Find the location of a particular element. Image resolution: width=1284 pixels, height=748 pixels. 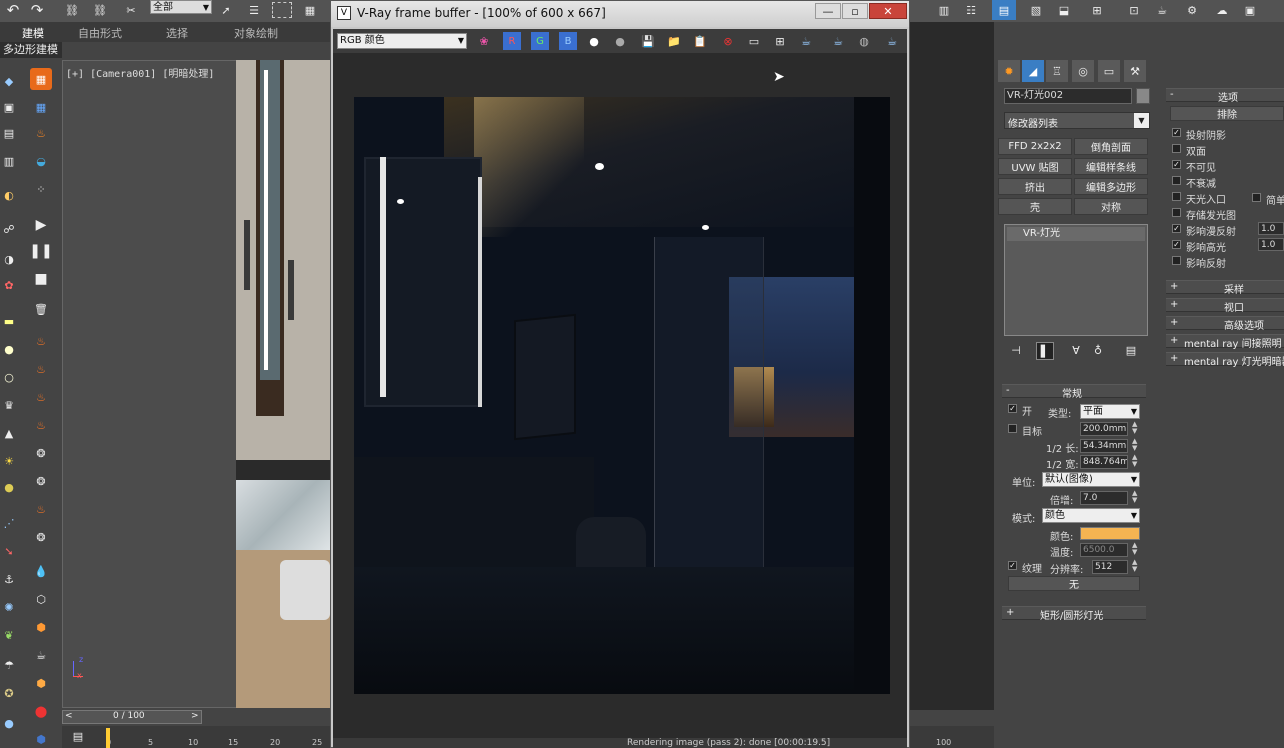

tool-icon-08: ✿ is located at coordinates (9, 285).